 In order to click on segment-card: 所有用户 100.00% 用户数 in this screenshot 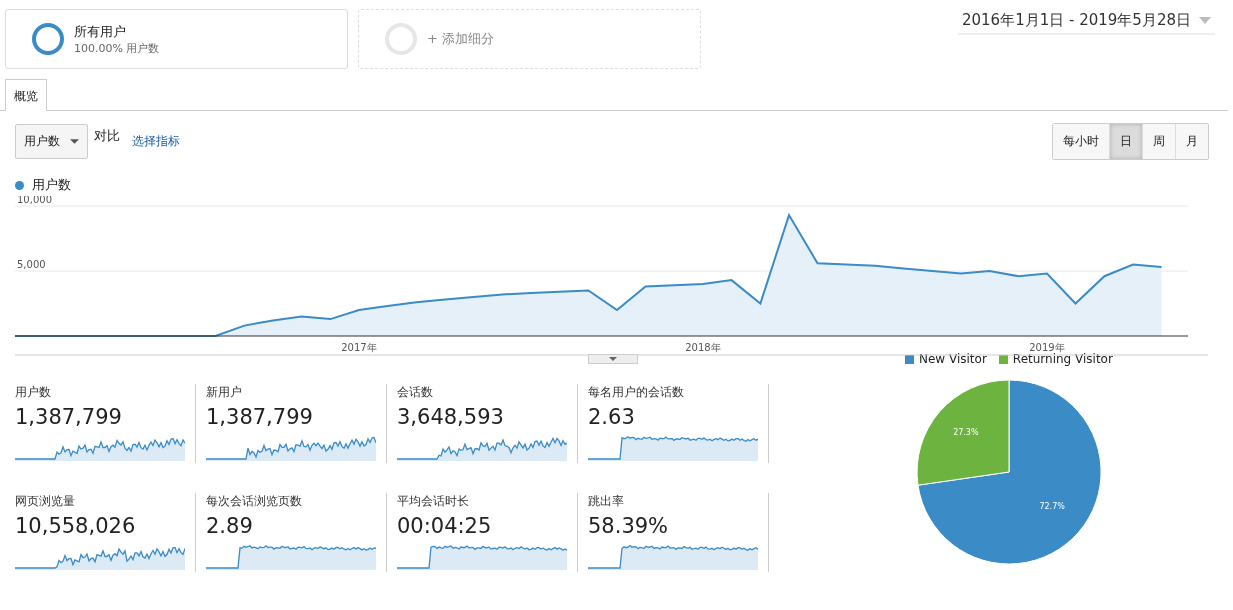, I will do `click(176, 39)`.